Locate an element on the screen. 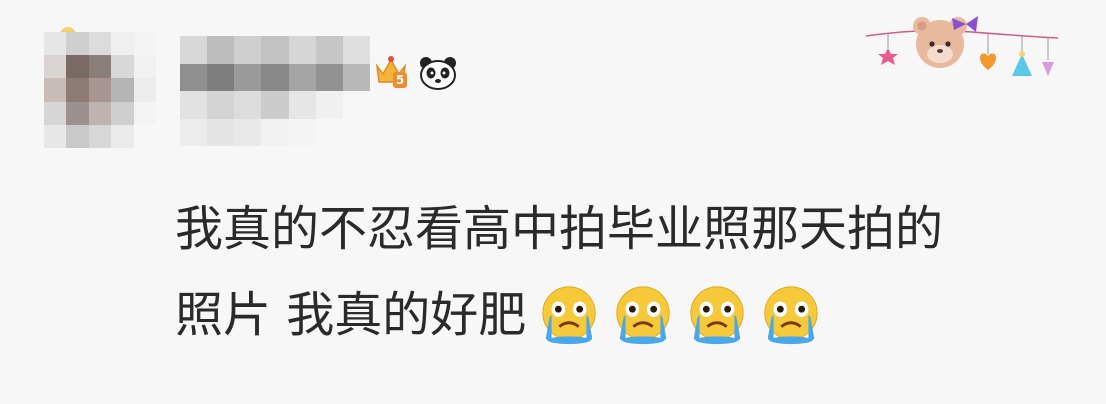 The width and height of the screenshot is (1106, 404). comment-line-2-text: 照片 我真的好肥 is located at coordinates (351, 315).